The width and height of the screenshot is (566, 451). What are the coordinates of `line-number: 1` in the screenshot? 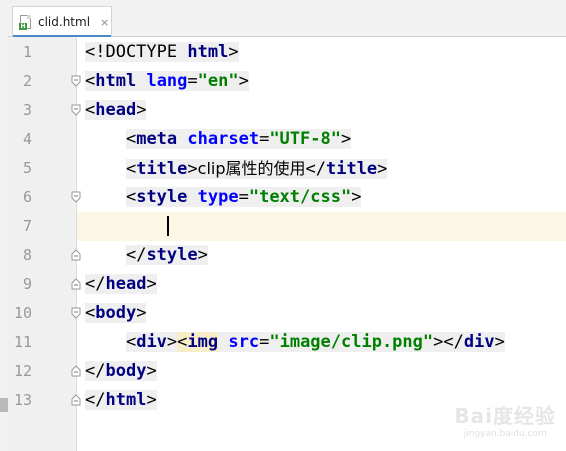 It's located at (27, 52).